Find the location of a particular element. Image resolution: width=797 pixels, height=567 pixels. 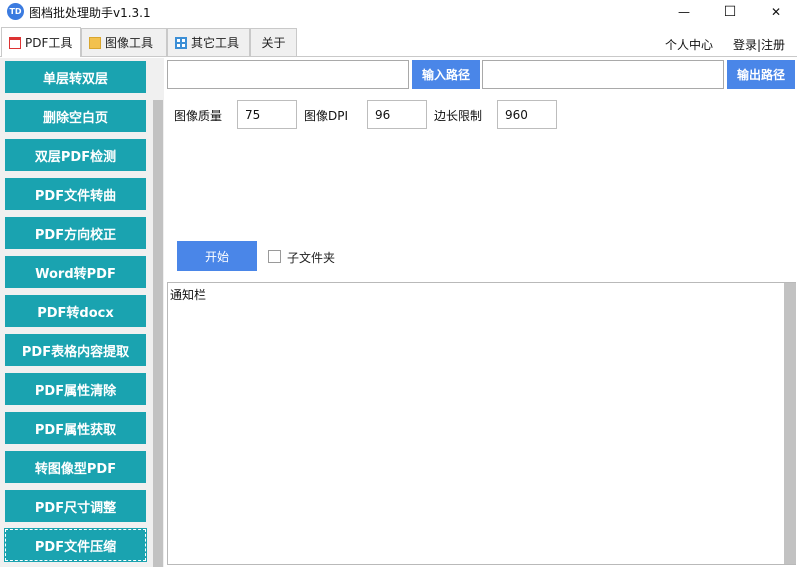

minimize-button: — is located at coordinates (684, 12).